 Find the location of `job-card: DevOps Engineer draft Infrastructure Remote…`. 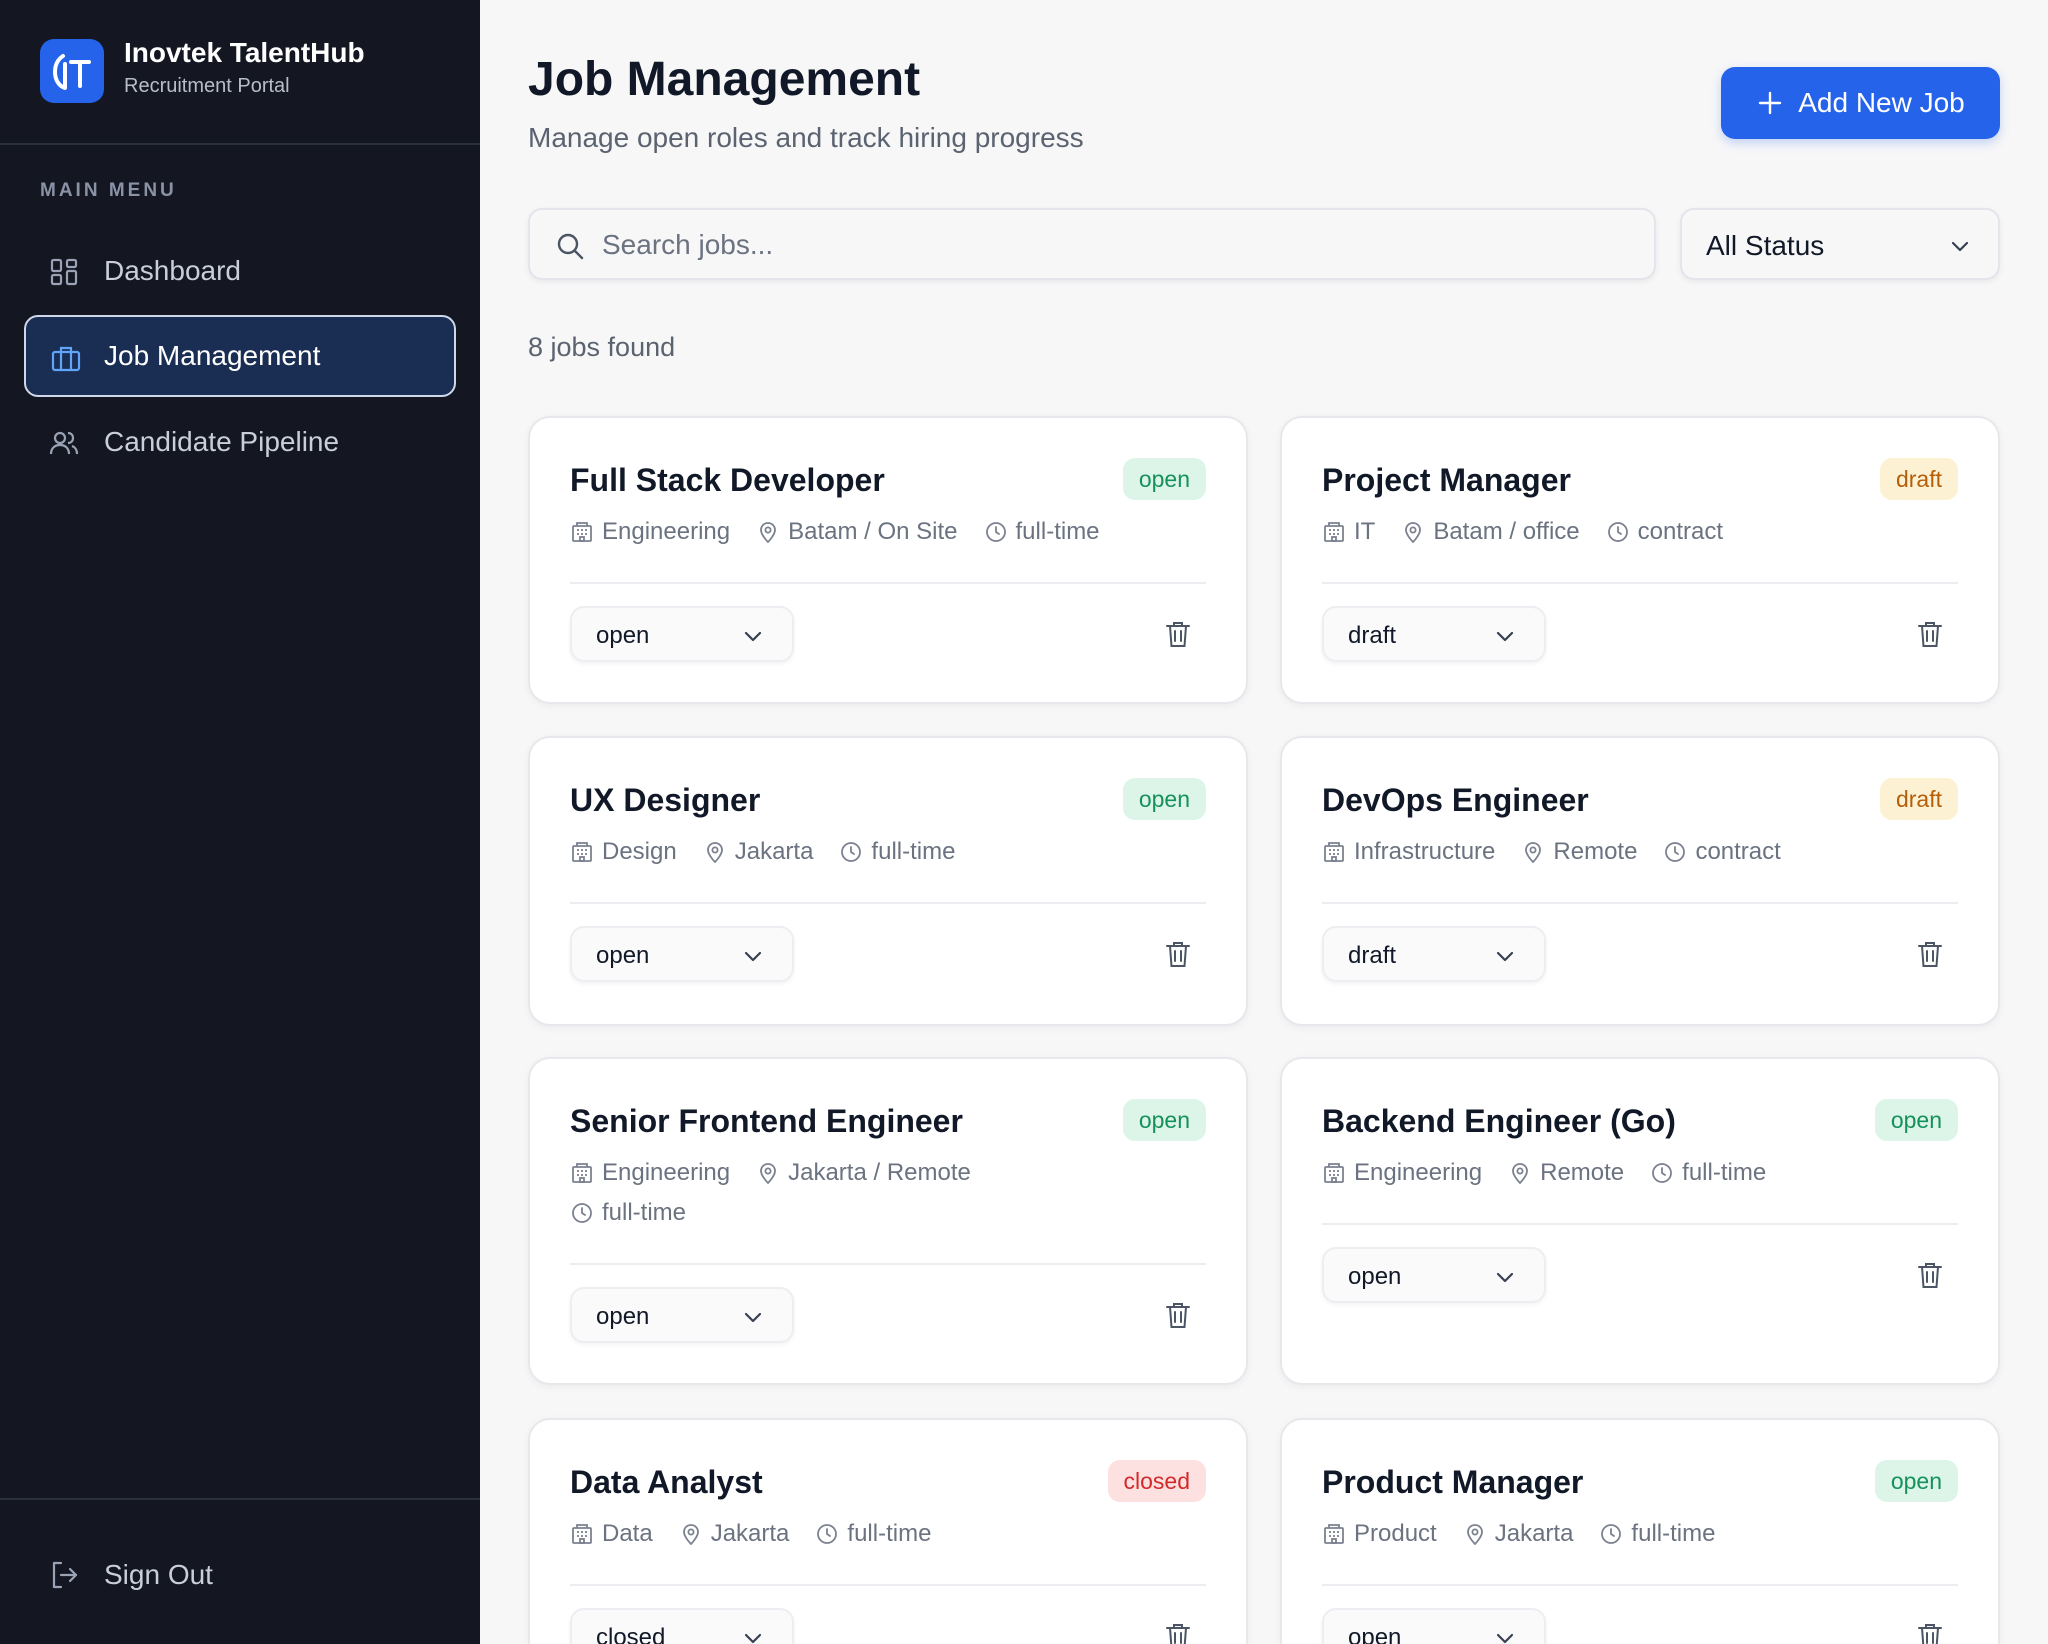

job-card: DevOps Engineer draft Infrastructure Remote… is located at coordinates (1640, 881).